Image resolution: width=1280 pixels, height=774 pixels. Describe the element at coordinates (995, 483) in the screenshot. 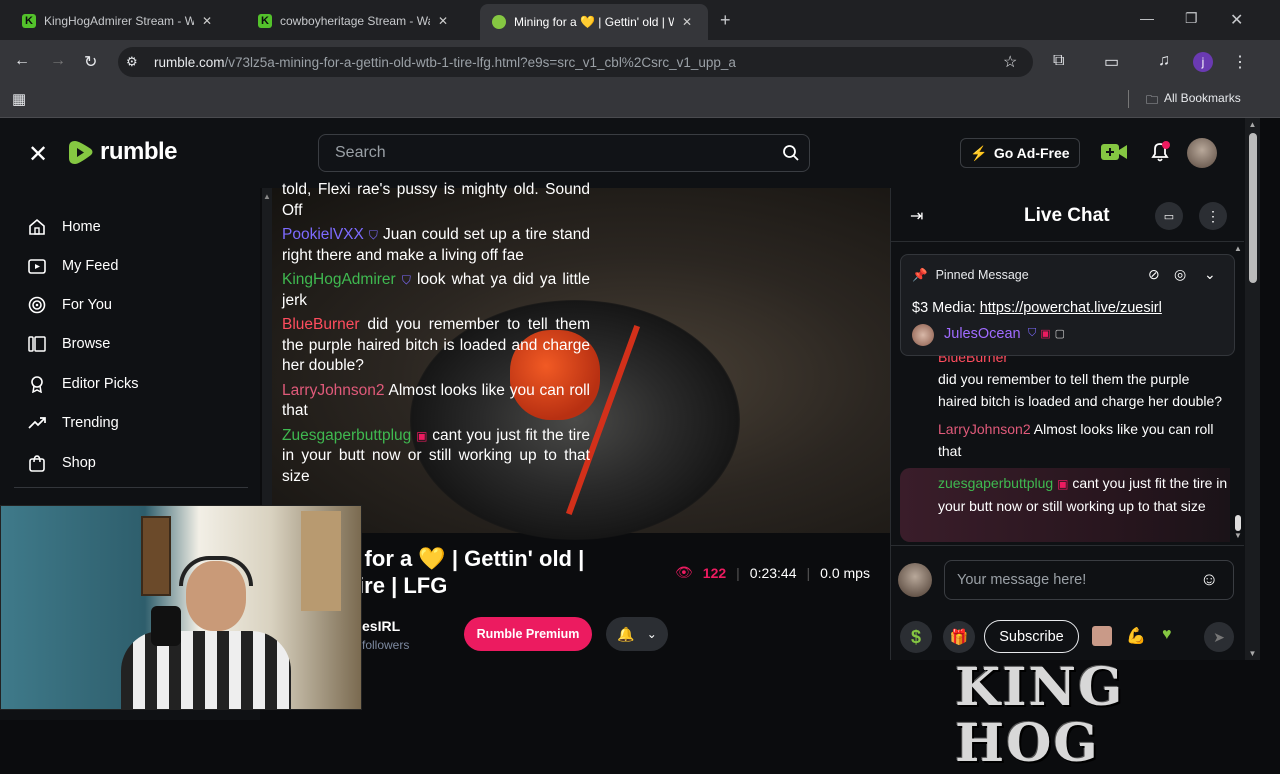

I see `chat-username: zuesgaperbuttplug` at that location.